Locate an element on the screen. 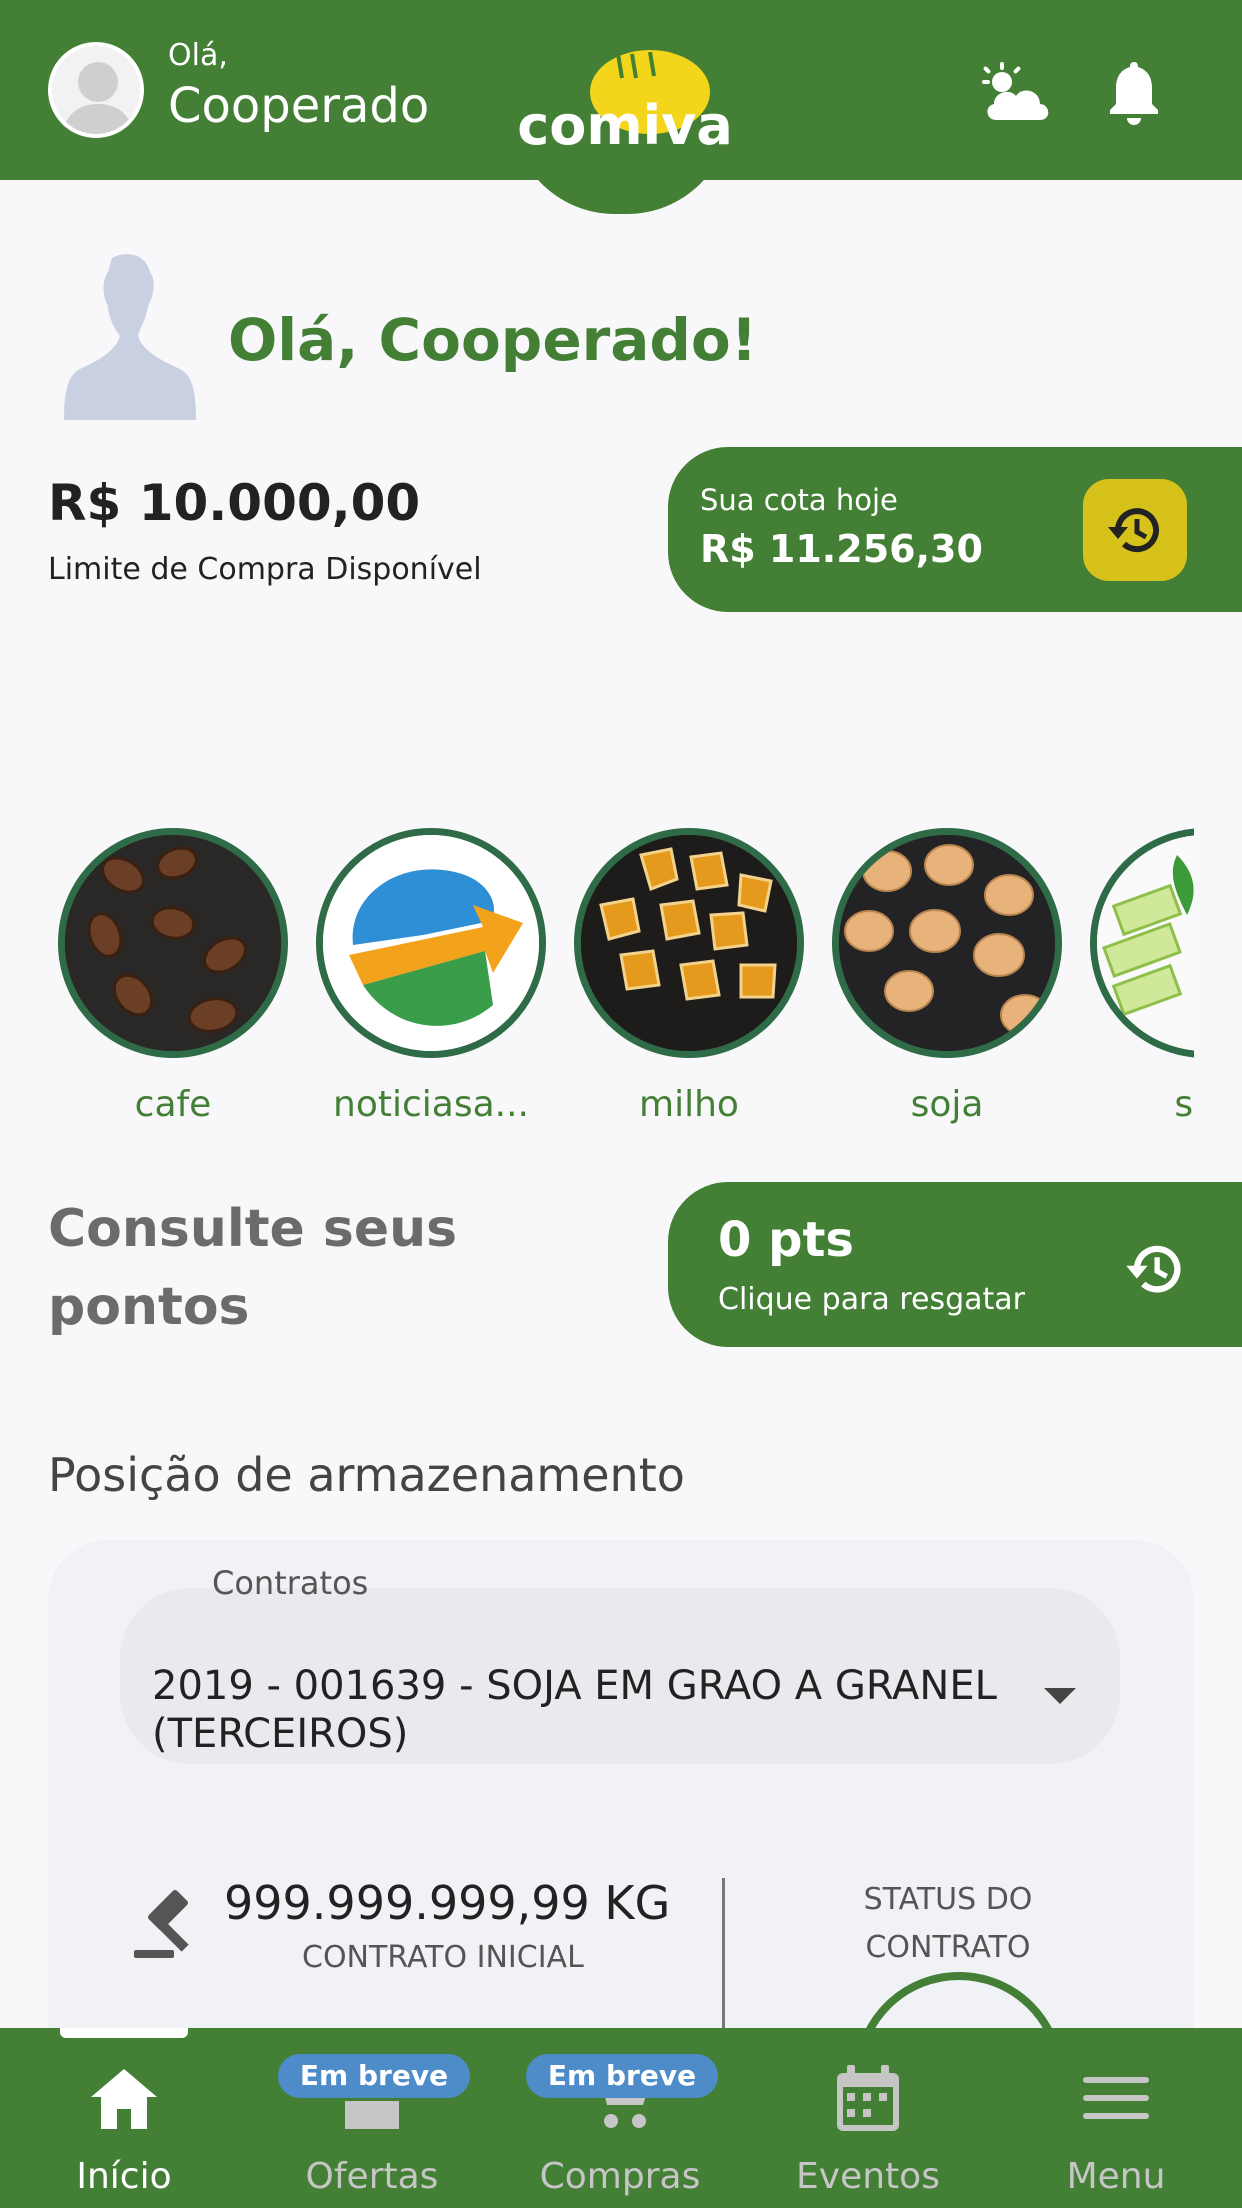 The height and width of the screenshot is (2208, 1242). category-image-corn is located at coordinates (689, 943).